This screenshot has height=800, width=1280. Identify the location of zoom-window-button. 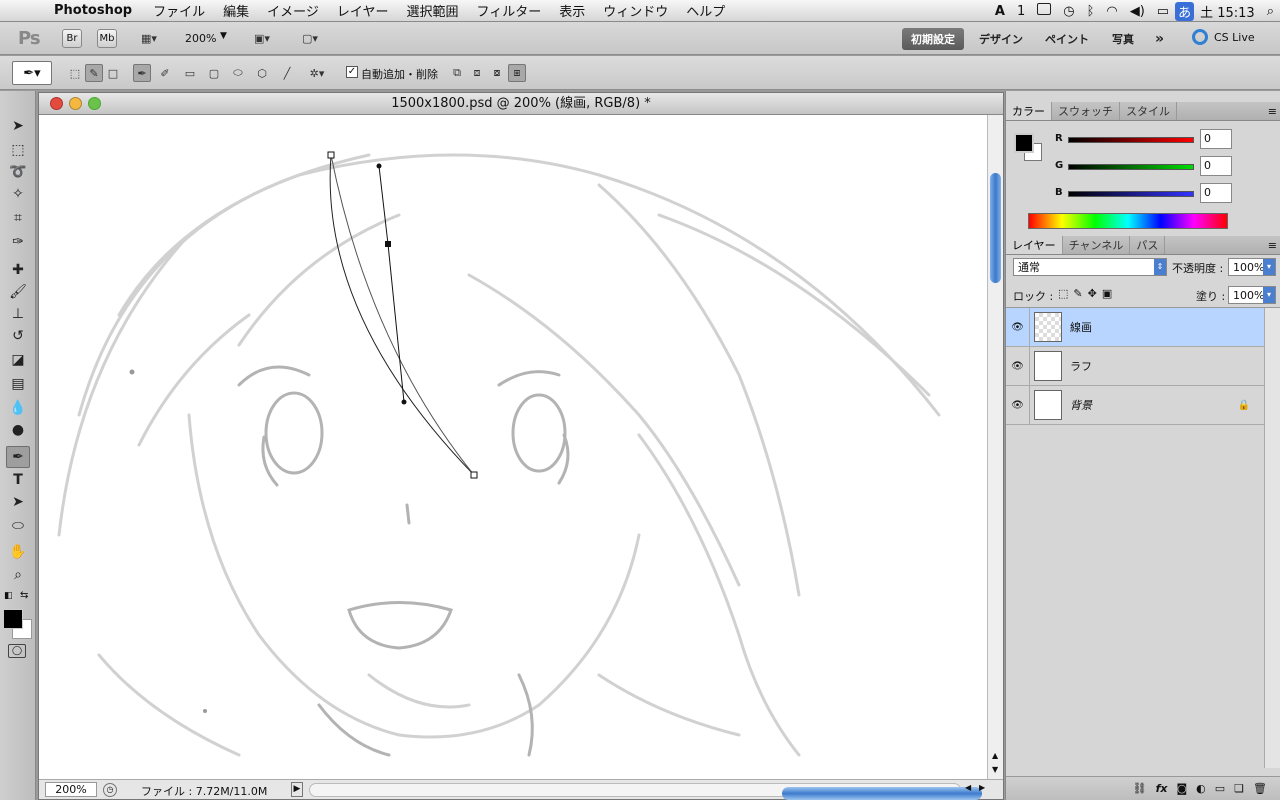
(94, 103).